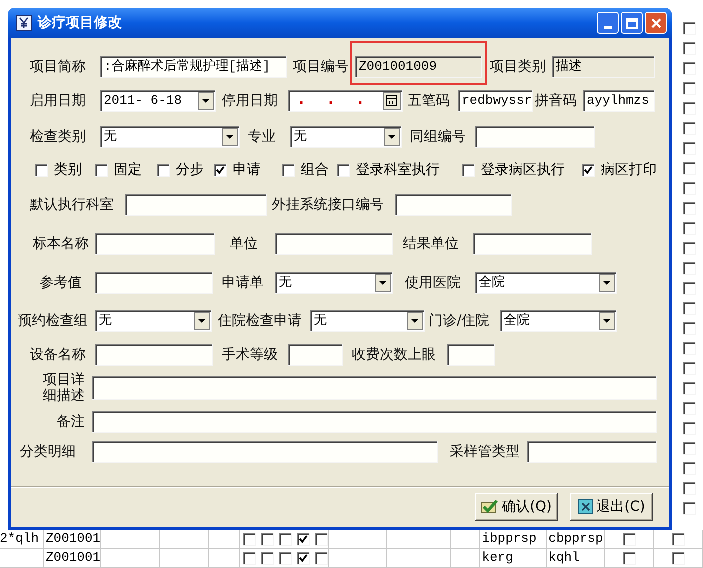  I want to click on text-field: Z001001009, so click(418, 67).